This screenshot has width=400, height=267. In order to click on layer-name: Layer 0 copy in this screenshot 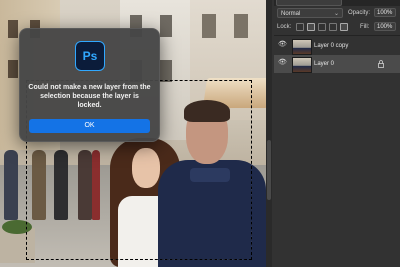, I will do `click(331, 46)`.